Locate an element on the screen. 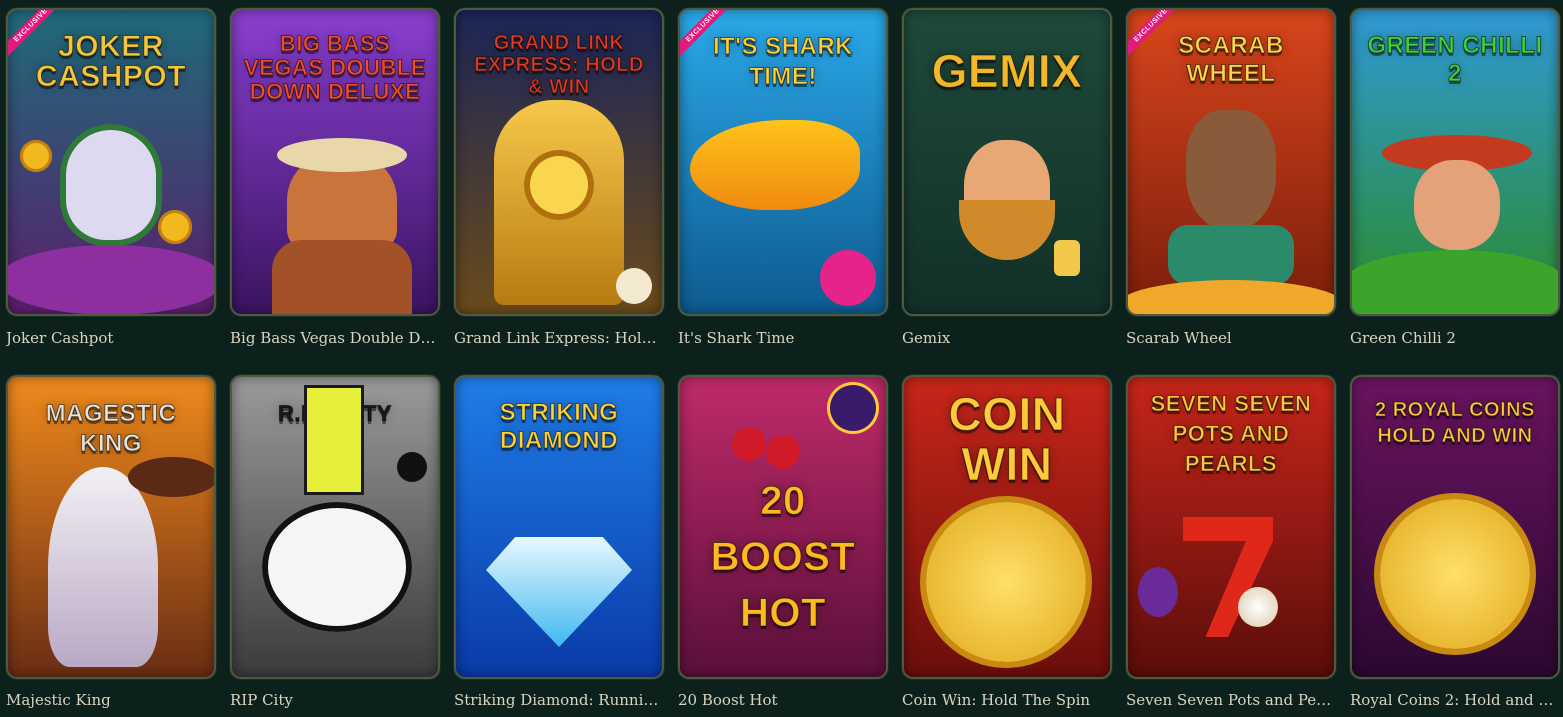  game-tile: Magestic King Majestic King is located at coordinates (111, 541).